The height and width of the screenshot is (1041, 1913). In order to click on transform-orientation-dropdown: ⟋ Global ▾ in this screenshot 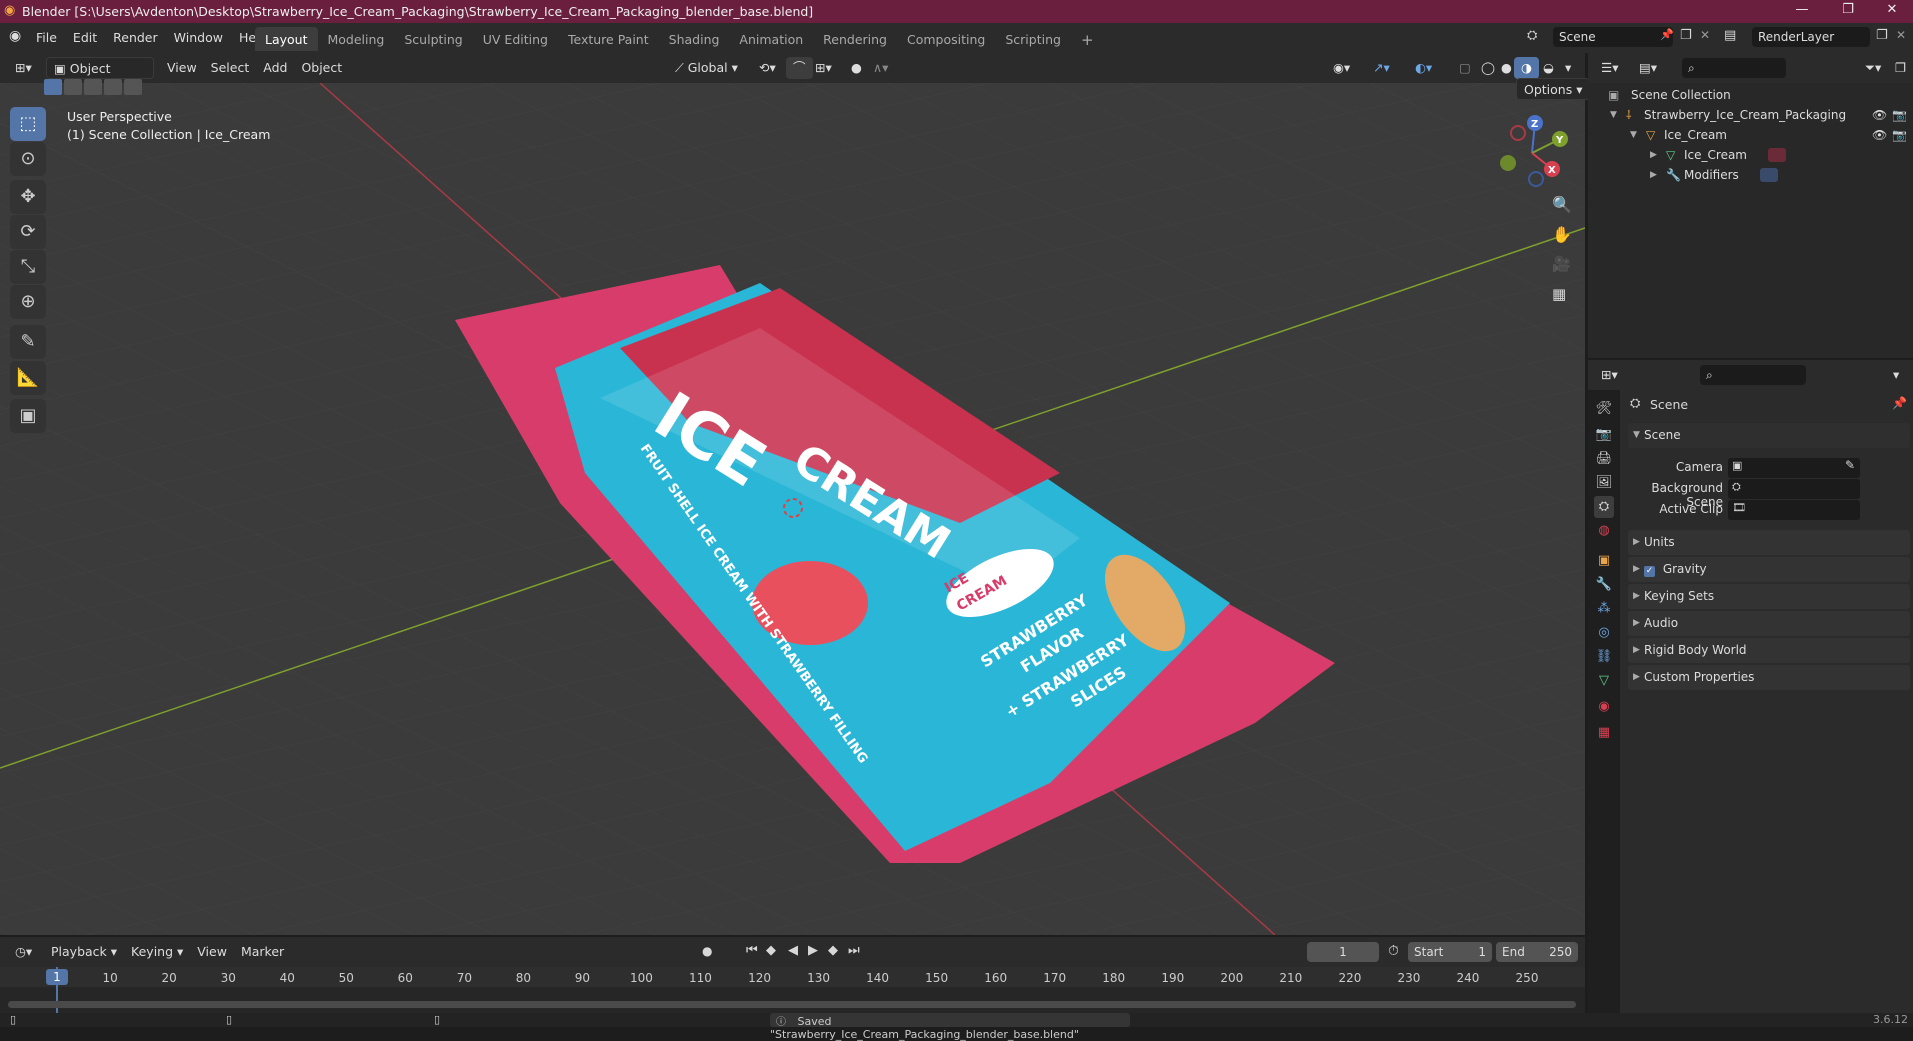, I will do `click(707, 68)`.